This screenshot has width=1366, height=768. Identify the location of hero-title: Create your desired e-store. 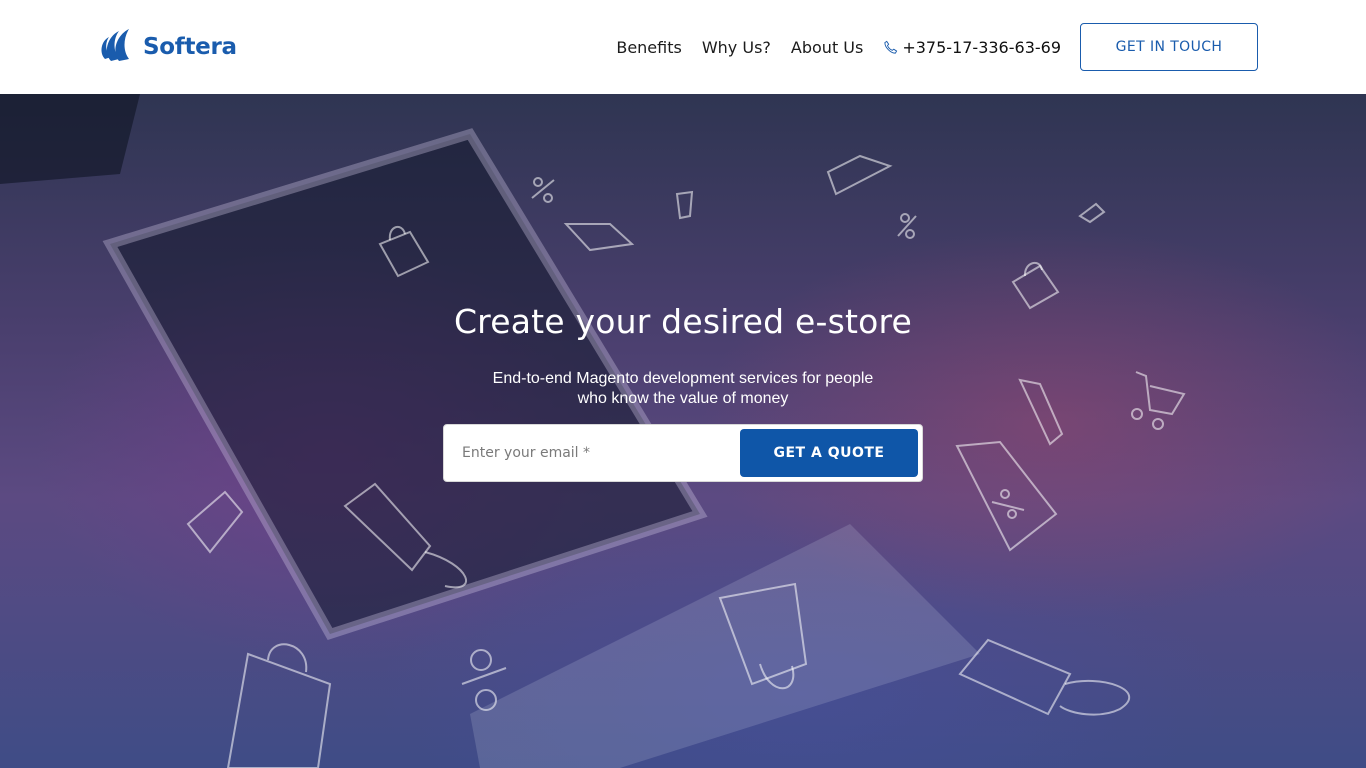
(683, 321).